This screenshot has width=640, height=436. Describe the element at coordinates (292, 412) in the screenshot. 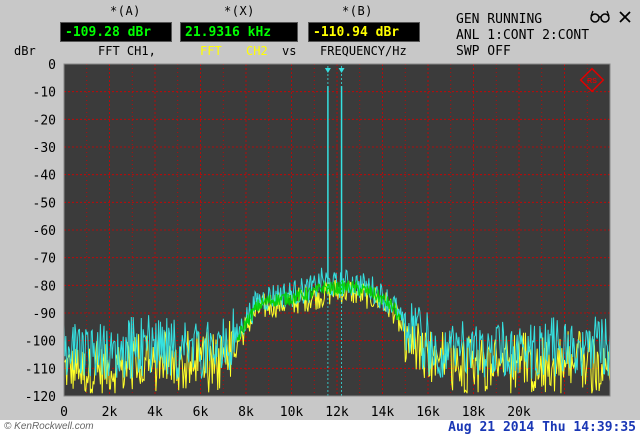

I see `x-tick-label: 10k` at that location.